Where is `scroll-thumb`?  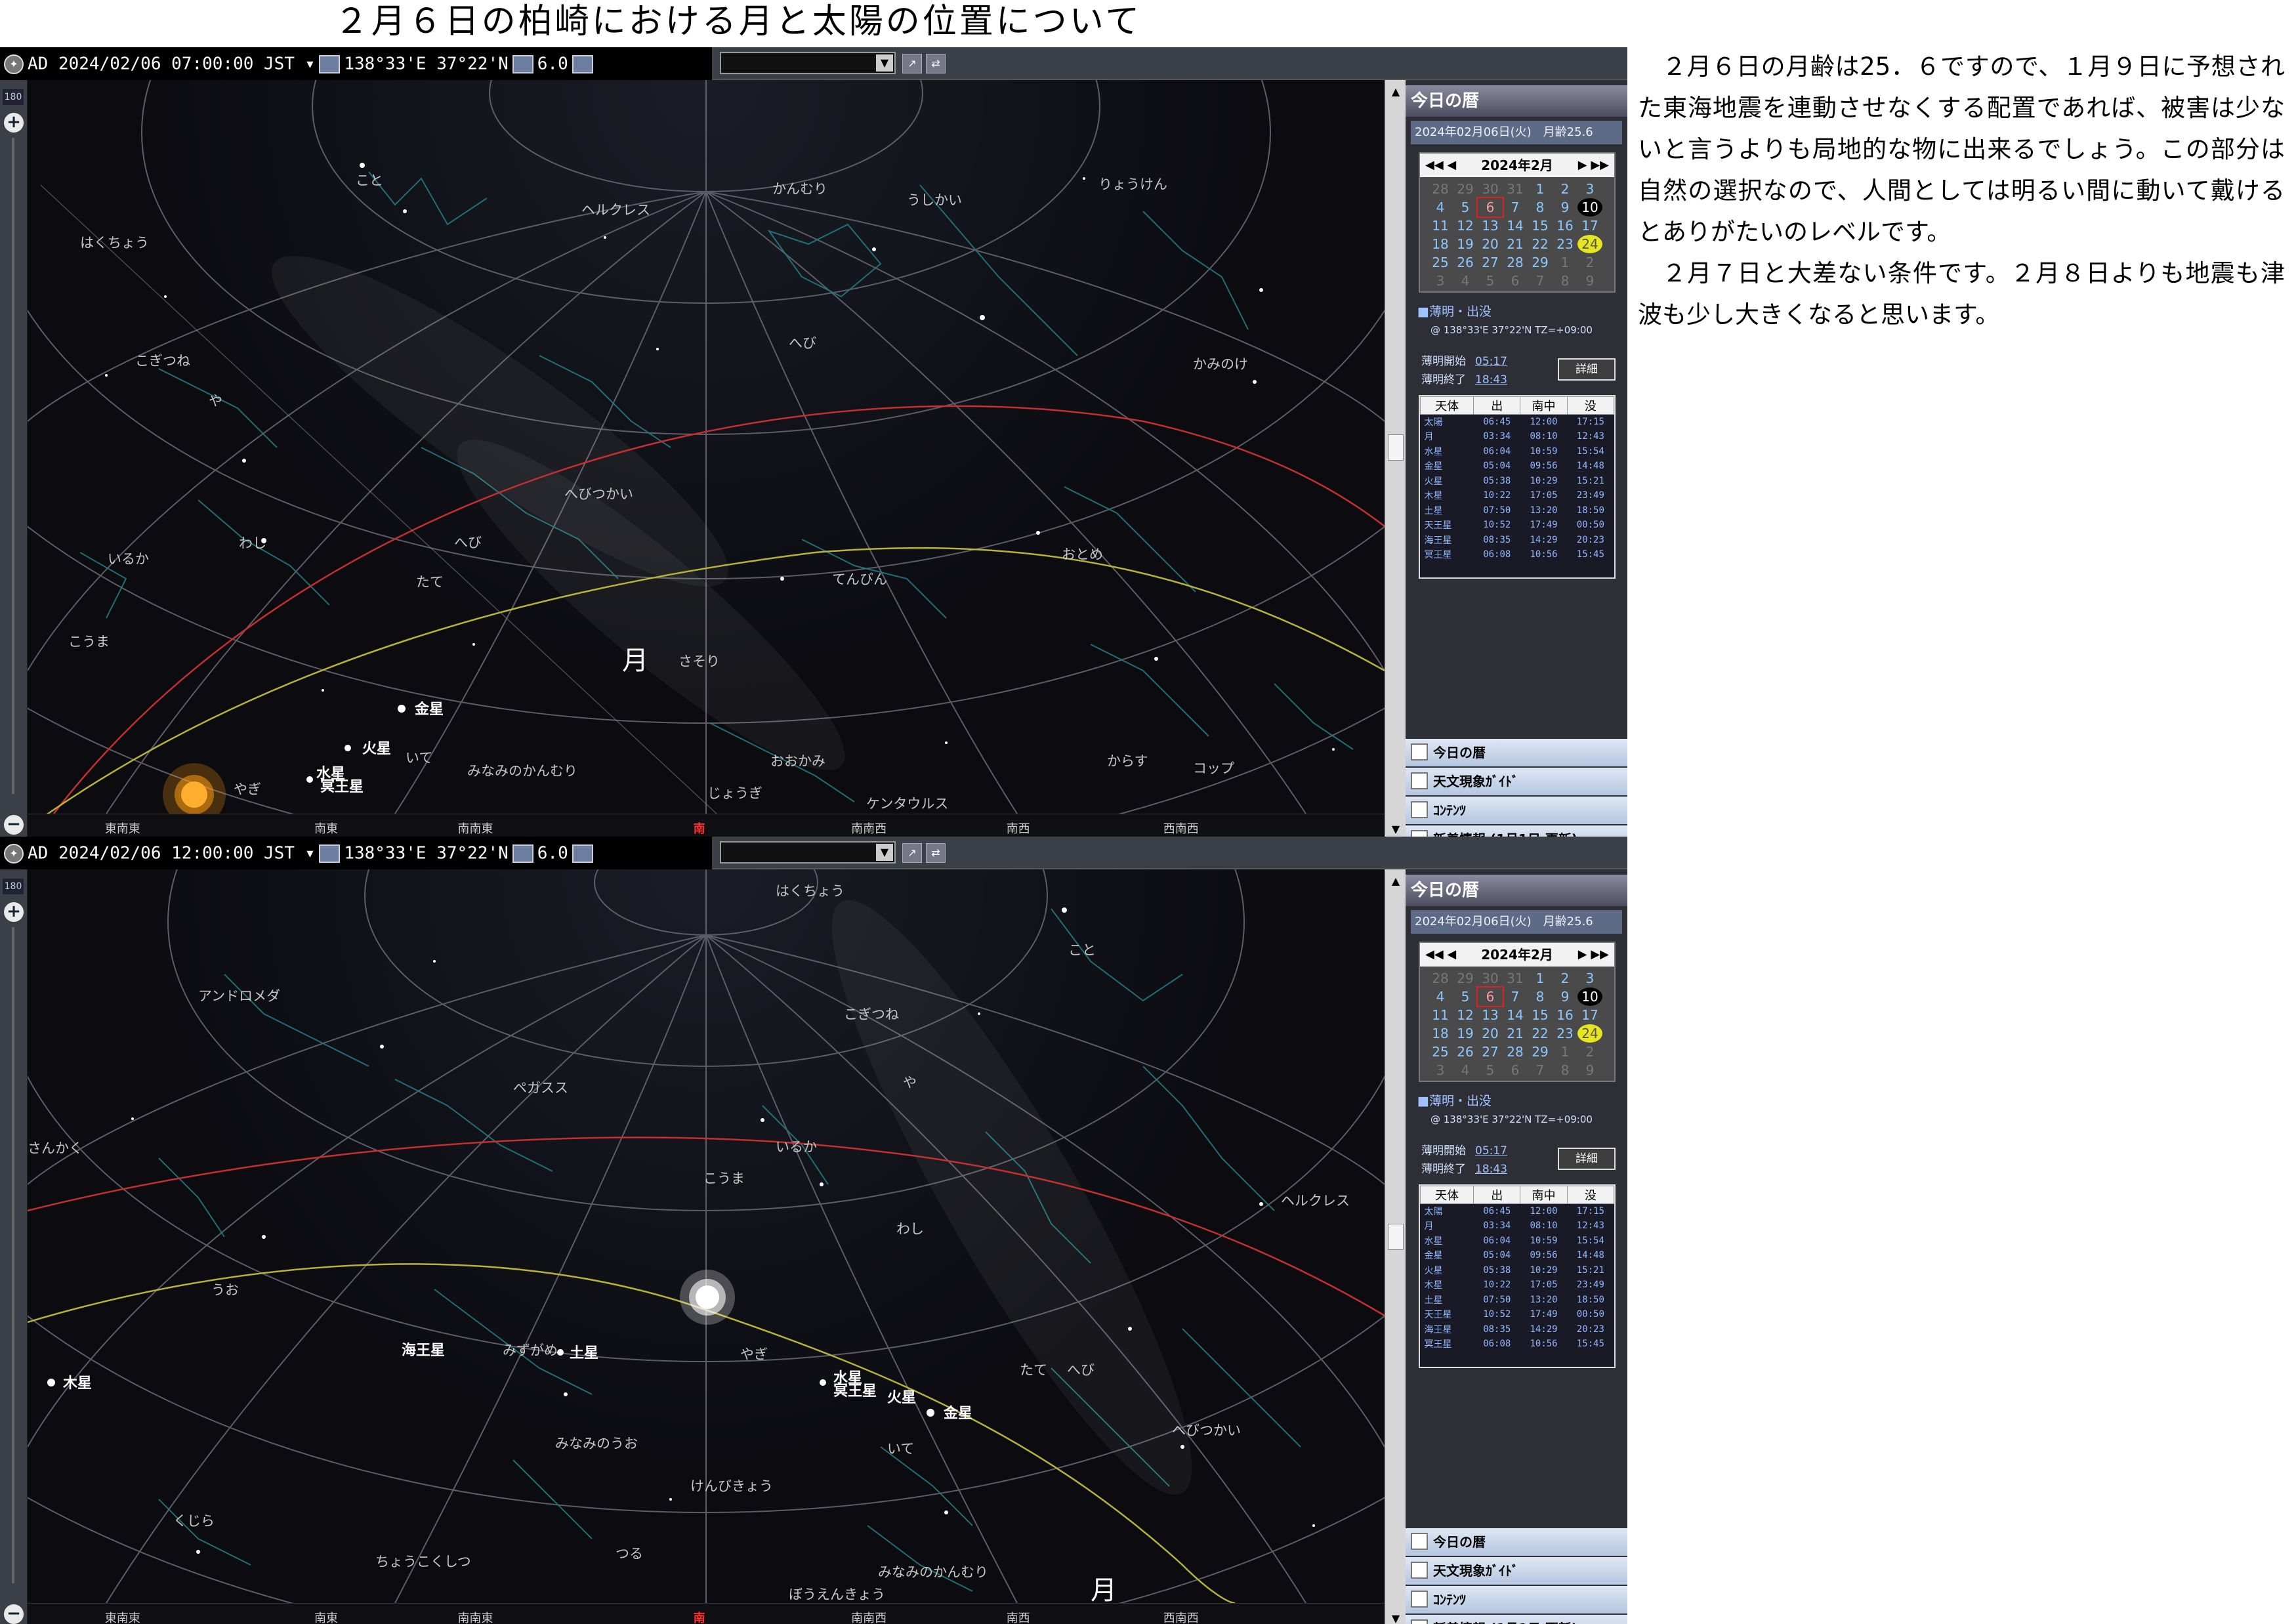
scroll-thumb is located at coordinates (1396, 1237).